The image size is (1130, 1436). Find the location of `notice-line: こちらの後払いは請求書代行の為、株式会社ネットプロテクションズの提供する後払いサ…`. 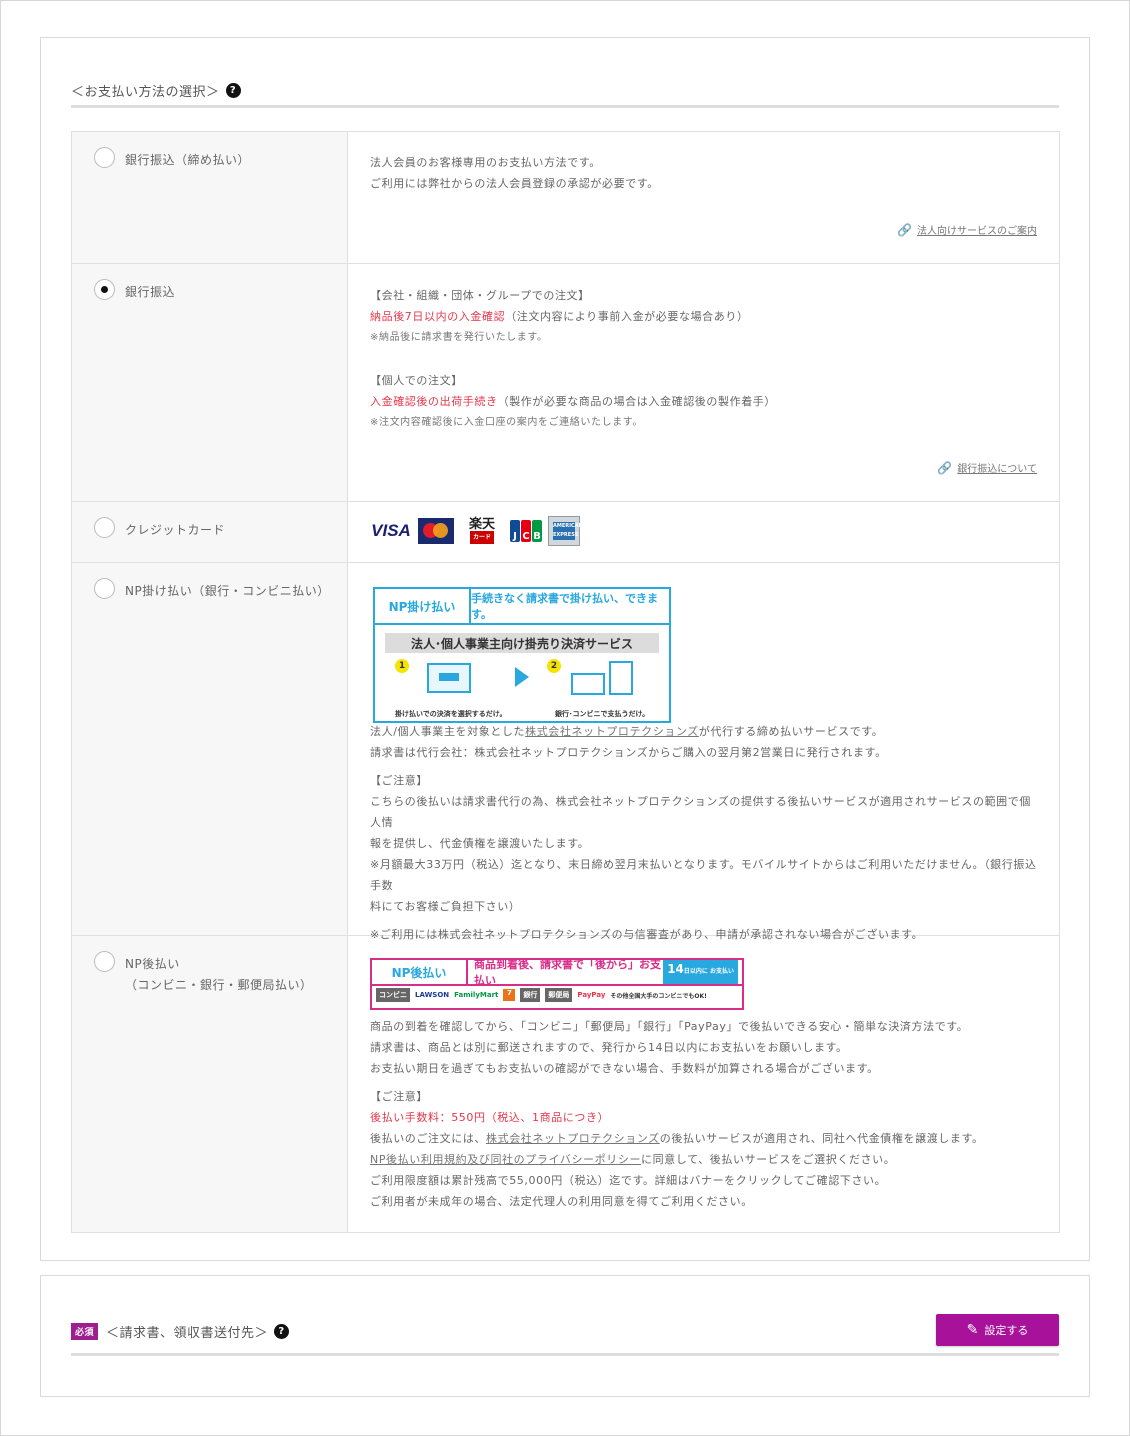

notice-line: こちらの後払いは請求書代行の為、株式会社ネットプロテクションズの提供する後払いサ… is located at coordinates (700, 812).